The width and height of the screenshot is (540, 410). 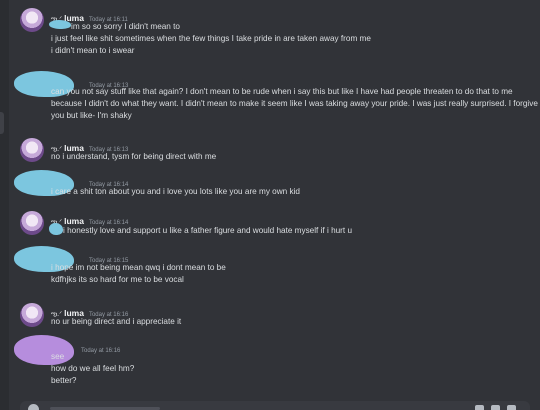 What do you see at coordinates (106, 180) in the screenshot?
I see `message-header: Today at 16:14` at bounding box center [106, 180].